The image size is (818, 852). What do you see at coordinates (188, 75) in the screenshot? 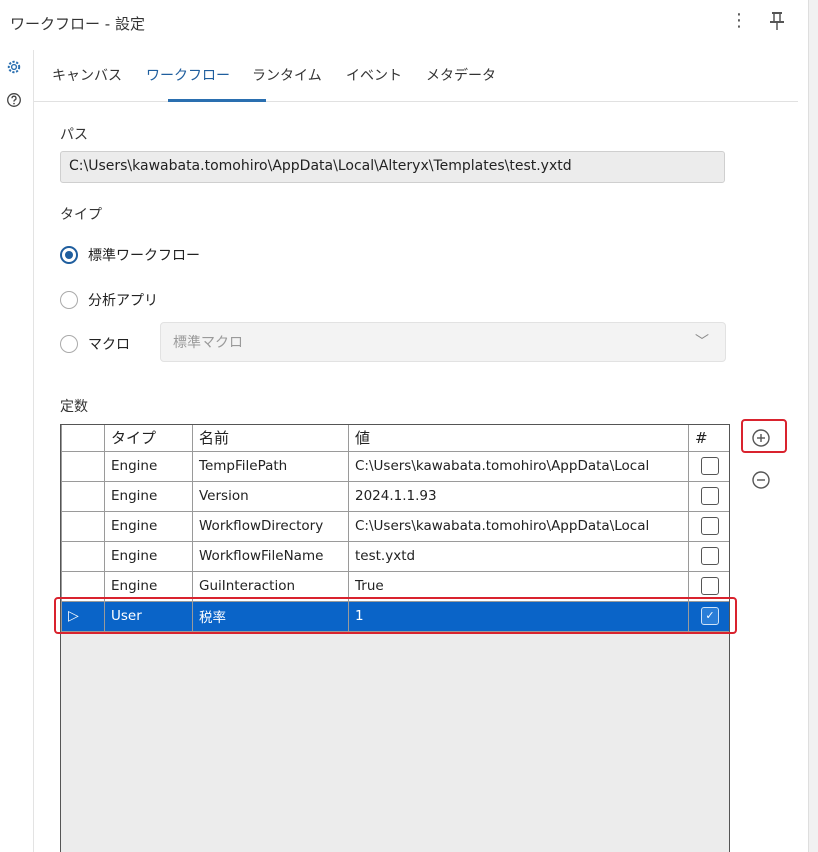
I see `tab-workflow: ワークフロー` at bounding box center [188, 75].